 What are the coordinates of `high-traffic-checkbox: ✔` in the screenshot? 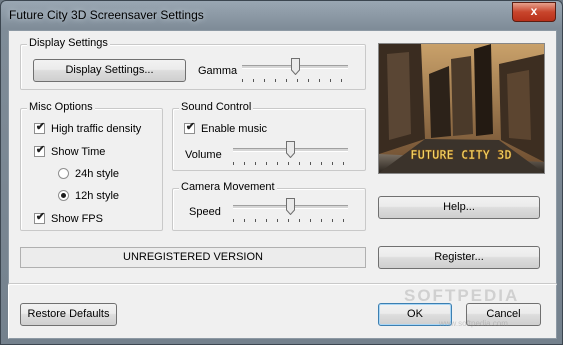 It's located at (40, 127).